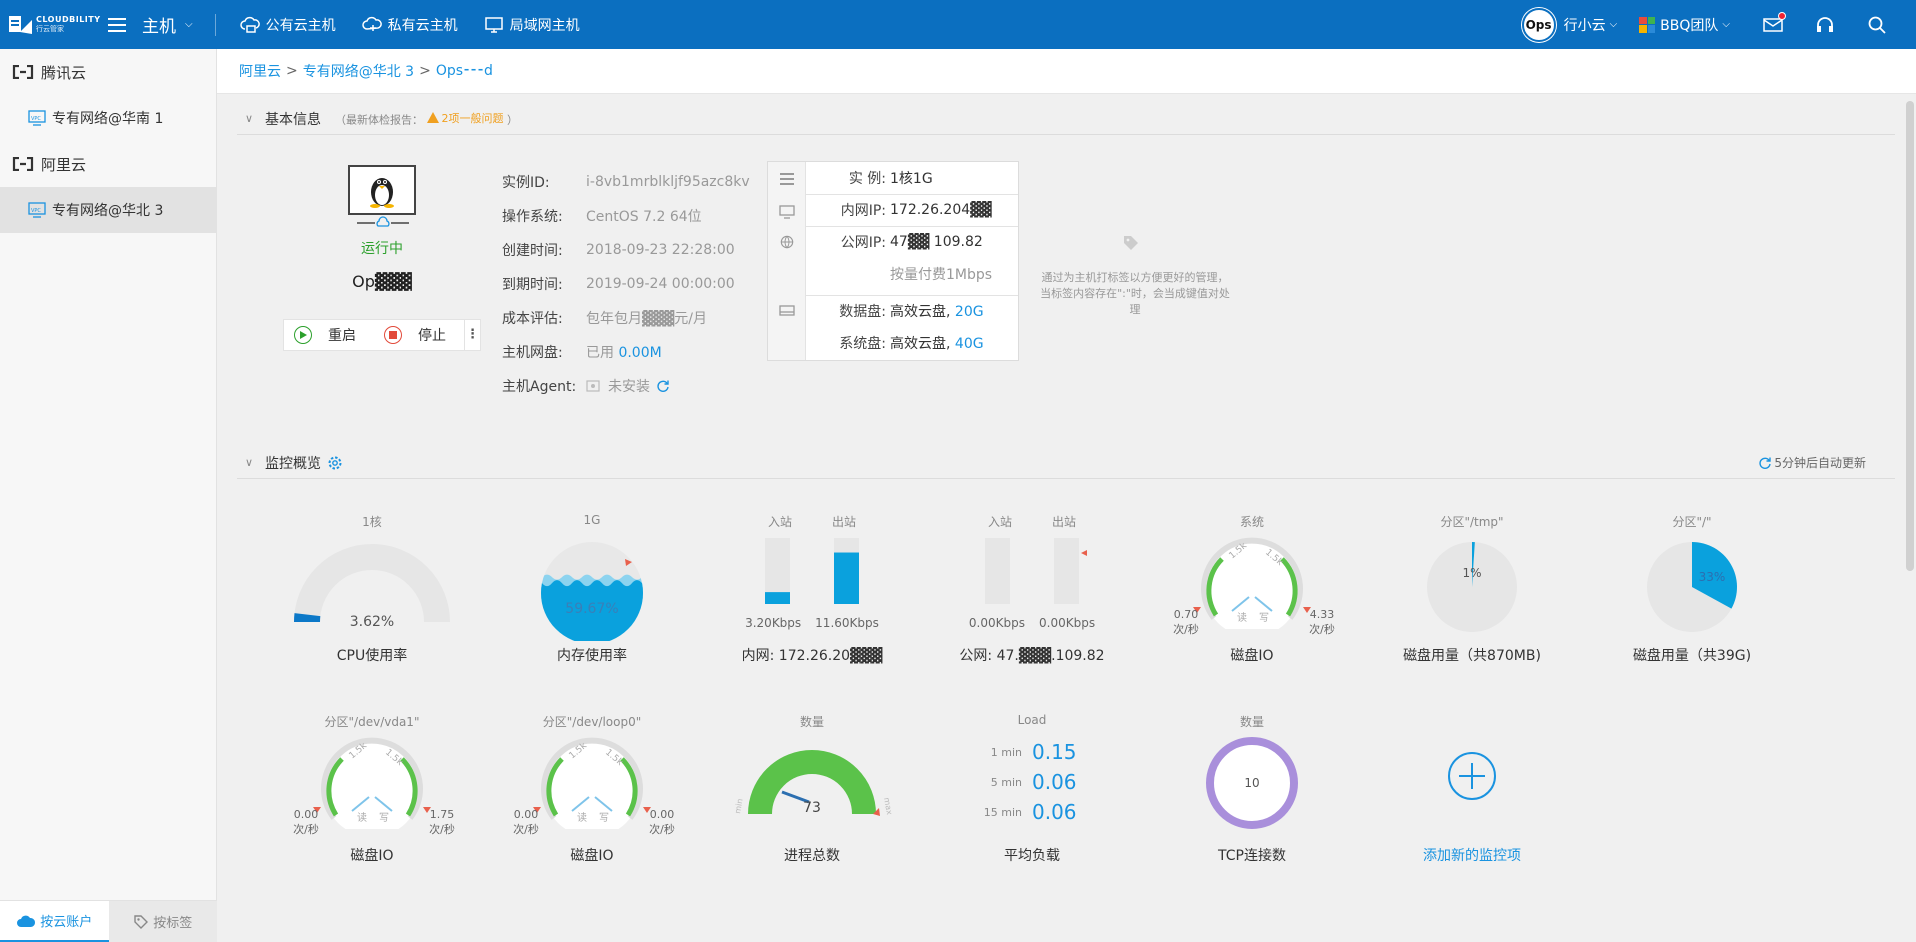  Describe the element at coordinates (379, 120) in the screenshot. I see `report-prefix: （最新体检报告：` at that location.